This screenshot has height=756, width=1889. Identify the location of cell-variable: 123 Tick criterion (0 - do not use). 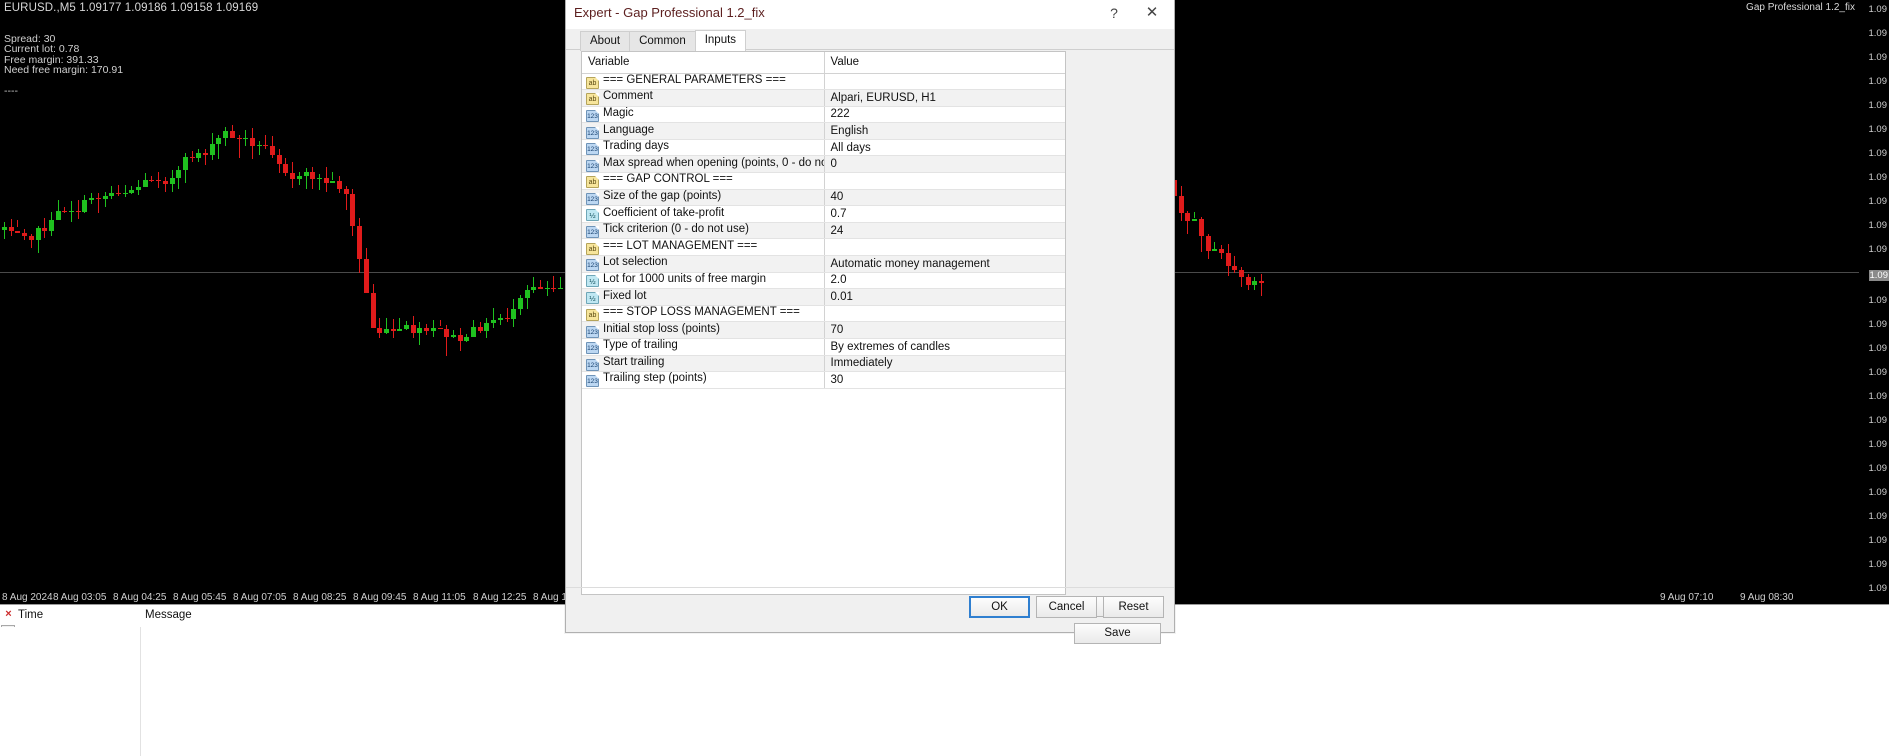
(703, 231).